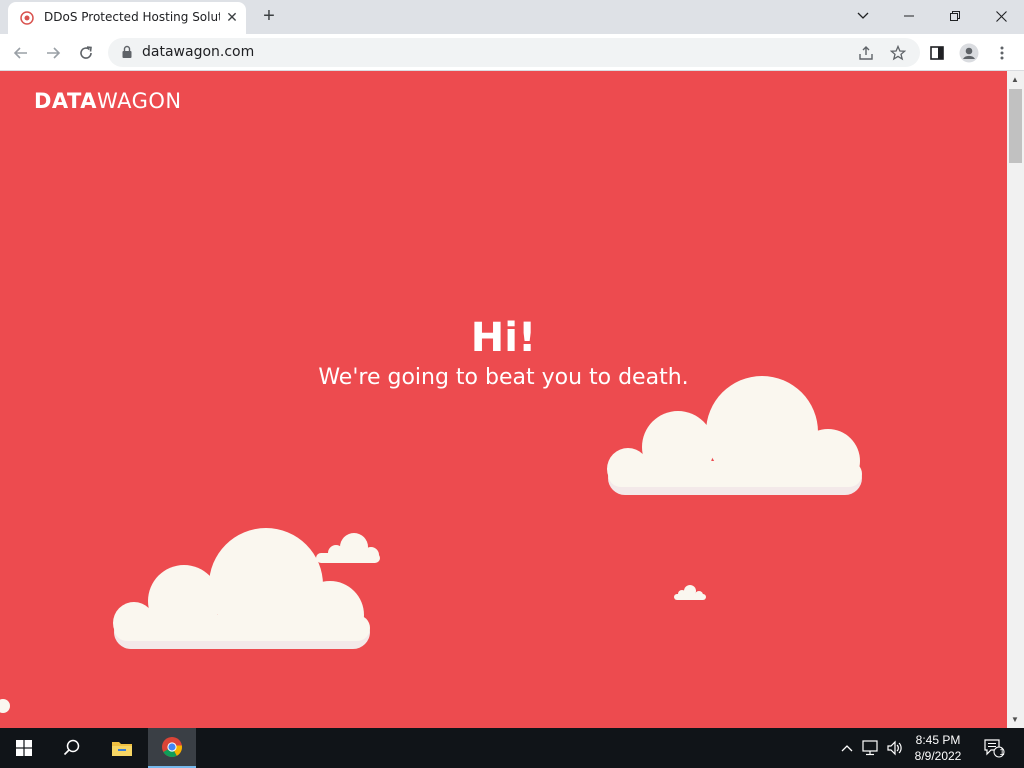 The width and height of the screenshot is (1024, 768). I want to click on browser-toolbar: datawagon.com, so click(512, 52).